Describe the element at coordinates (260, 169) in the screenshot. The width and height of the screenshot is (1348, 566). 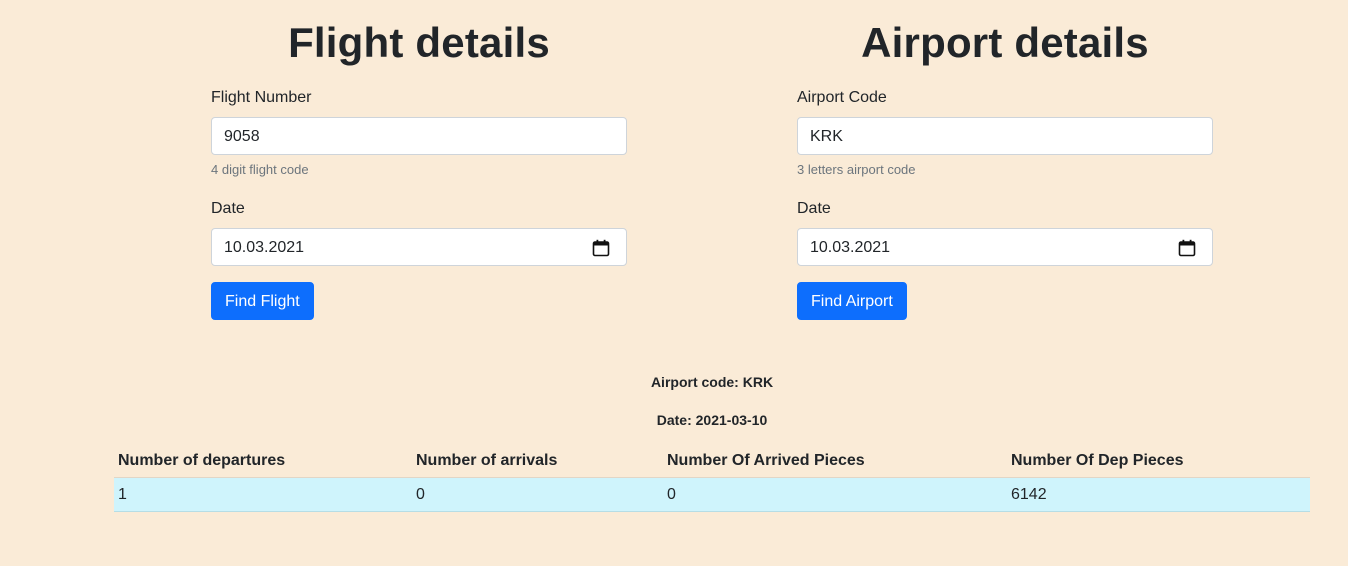
I see `flight-number-help: 4 digit flight code` at that location.